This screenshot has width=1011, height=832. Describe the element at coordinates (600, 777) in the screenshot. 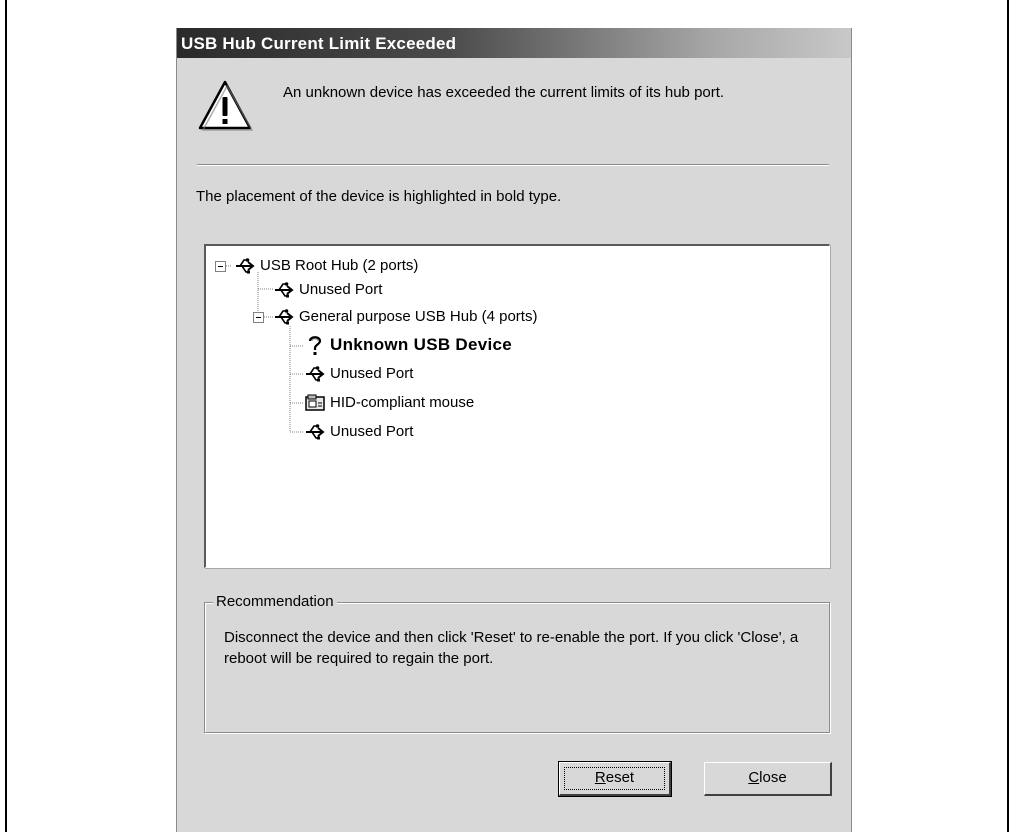

I see `reset-accelerator: R` at that location.